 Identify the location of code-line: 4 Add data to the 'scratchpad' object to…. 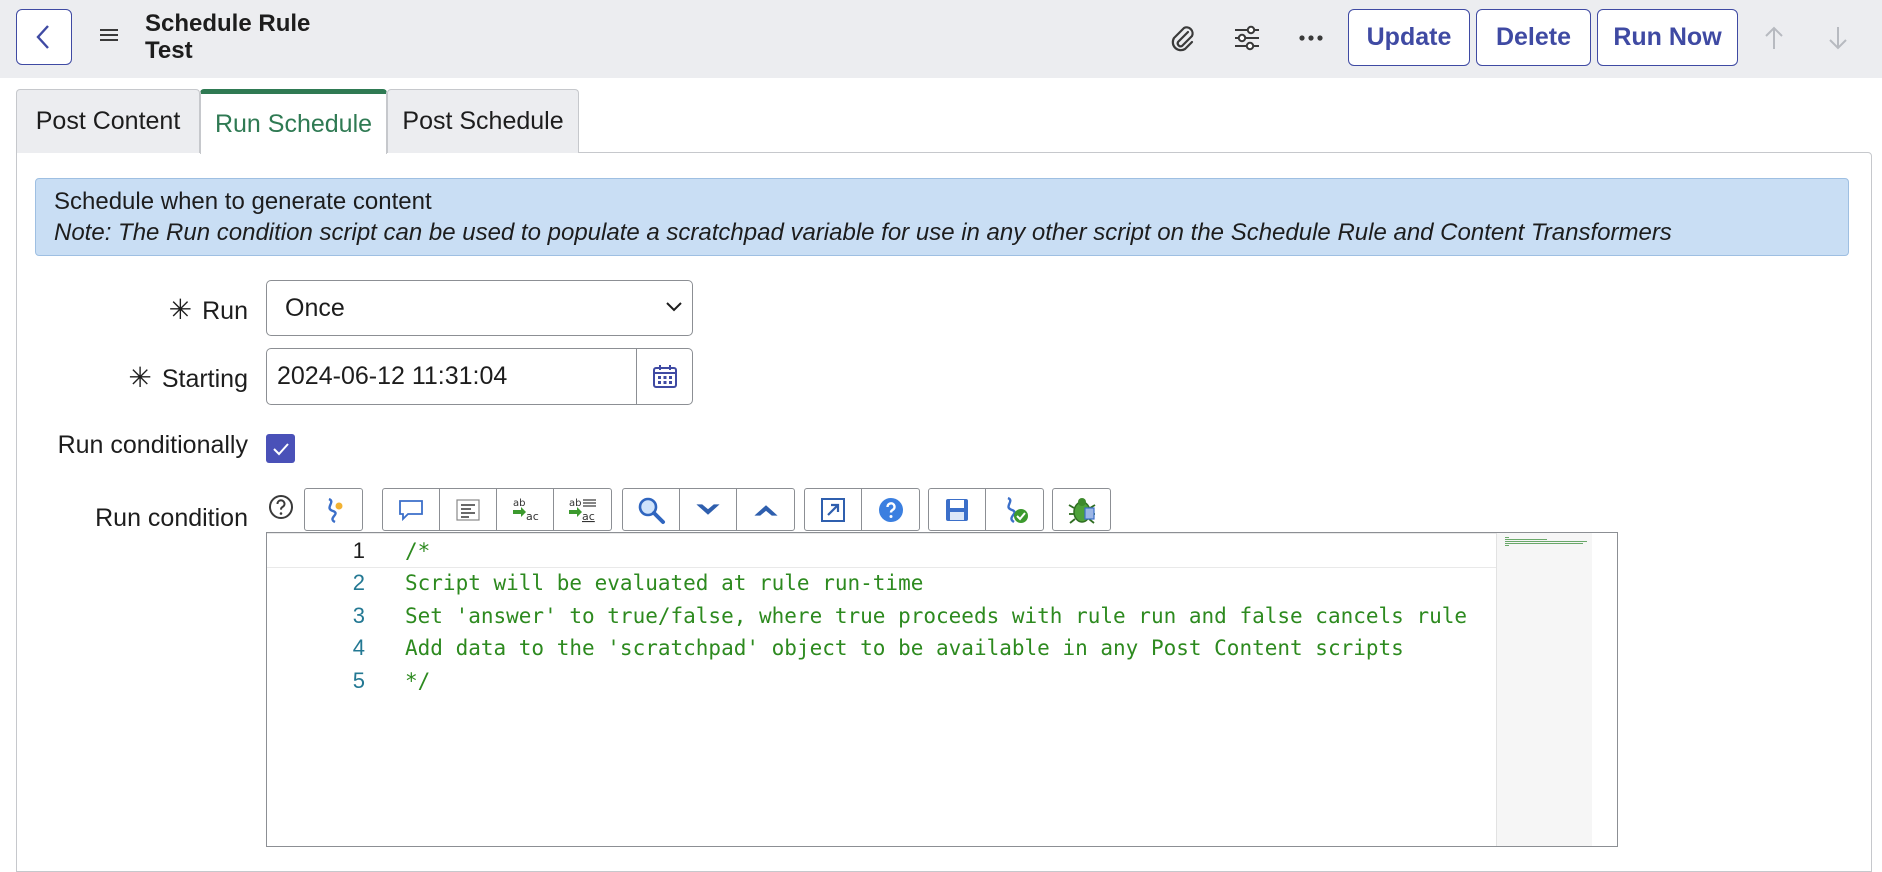
(882, 647).